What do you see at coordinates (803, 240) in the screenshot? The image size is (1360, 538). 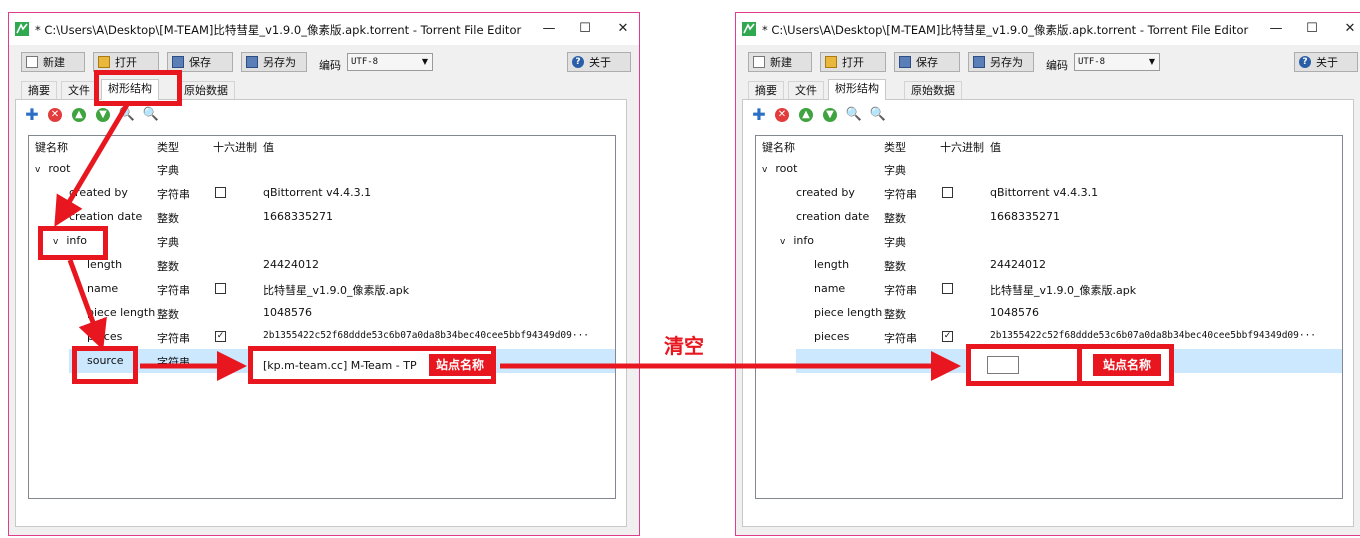 I see `row-key: info` at bounding box center [803, 240].